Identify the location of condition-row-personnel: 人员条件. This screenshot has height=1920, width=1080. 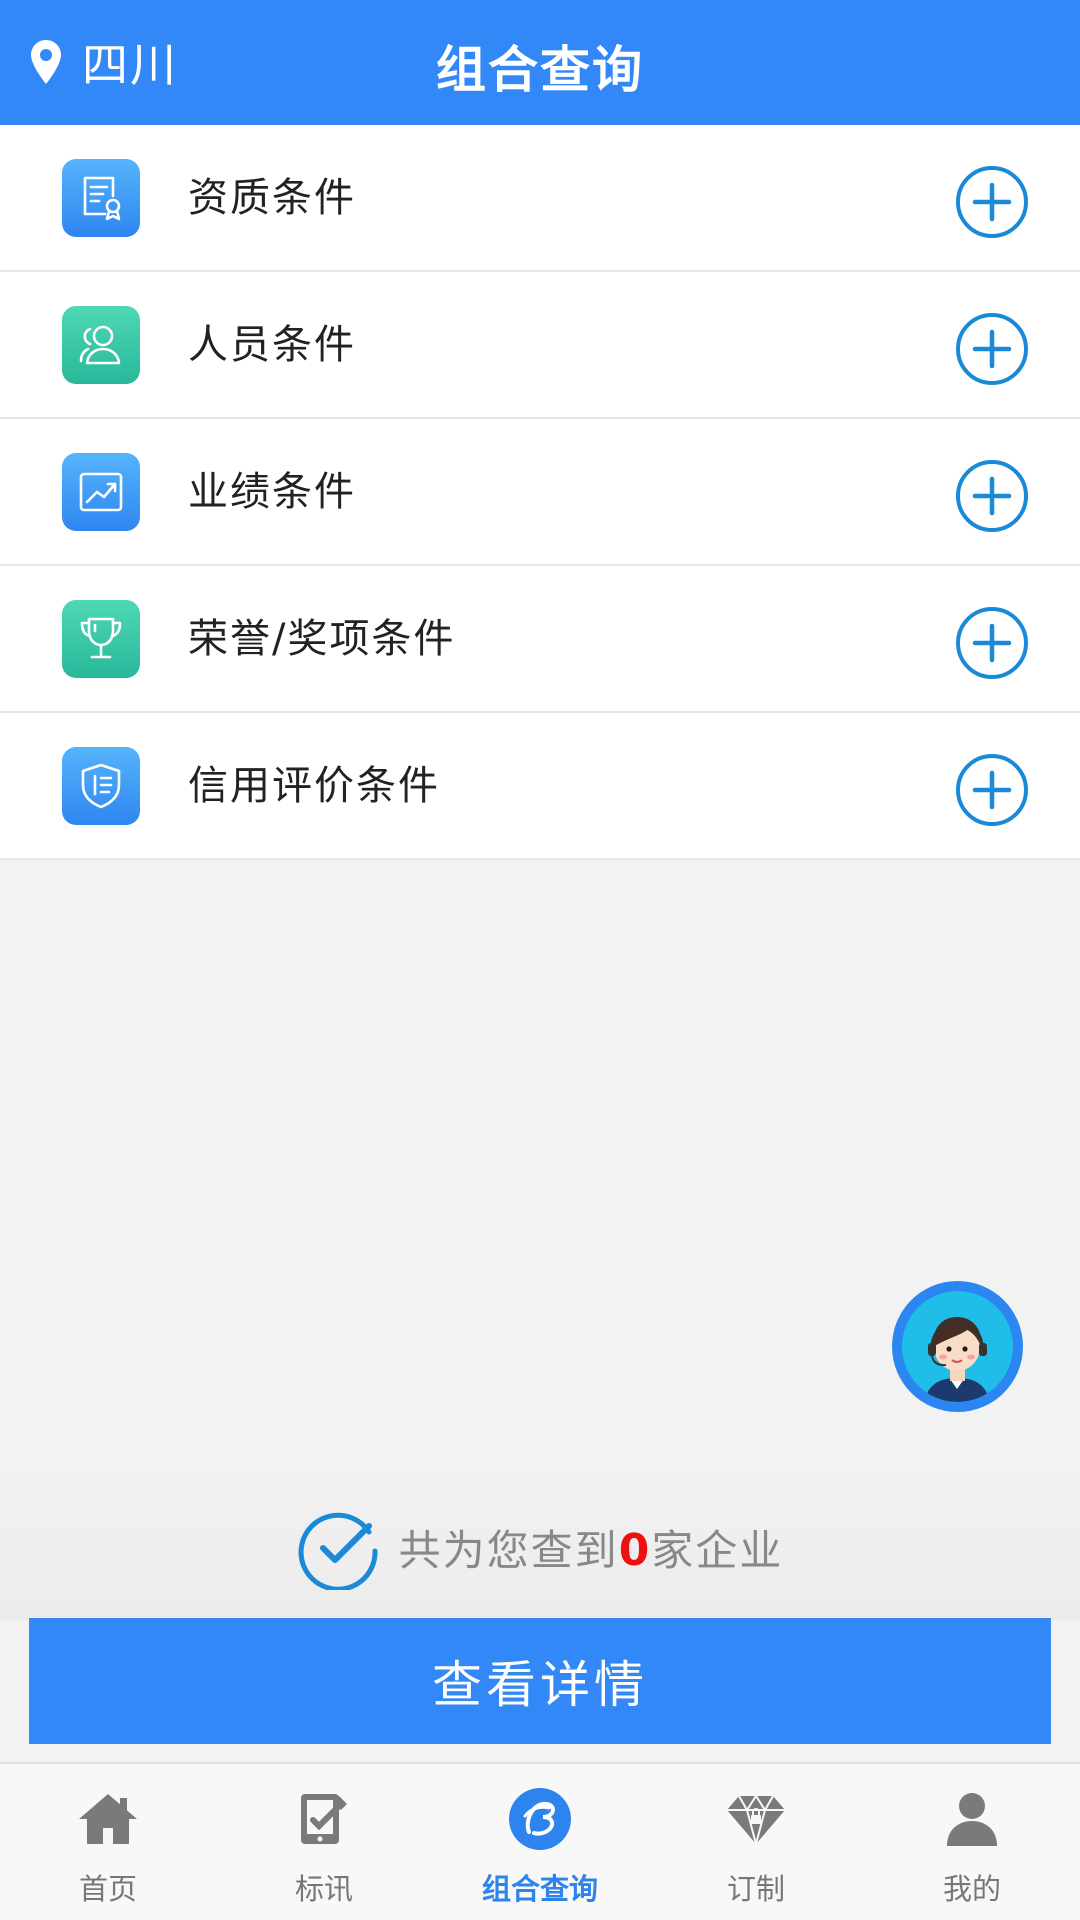
(540, 345).